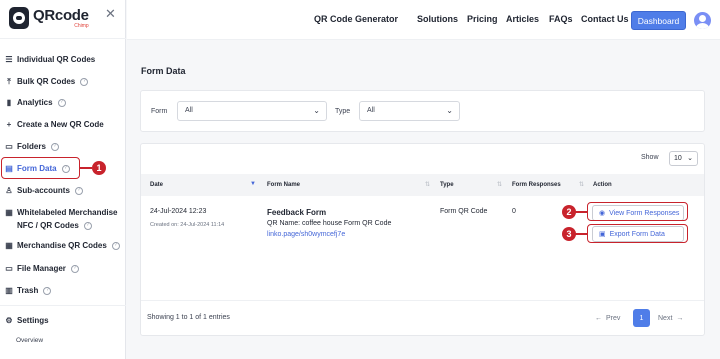 The image size is (720, 359). What do you see at coordinates (637, 211) in the screenshot?
I see `highlight-box-view-form-responses` at bounding box center [637, 211].